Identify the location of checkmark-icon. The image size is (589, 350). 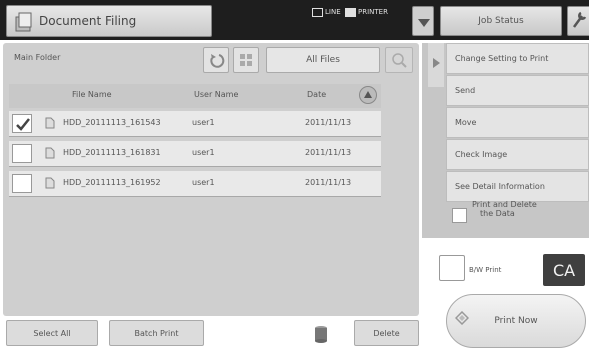
(23, 124).